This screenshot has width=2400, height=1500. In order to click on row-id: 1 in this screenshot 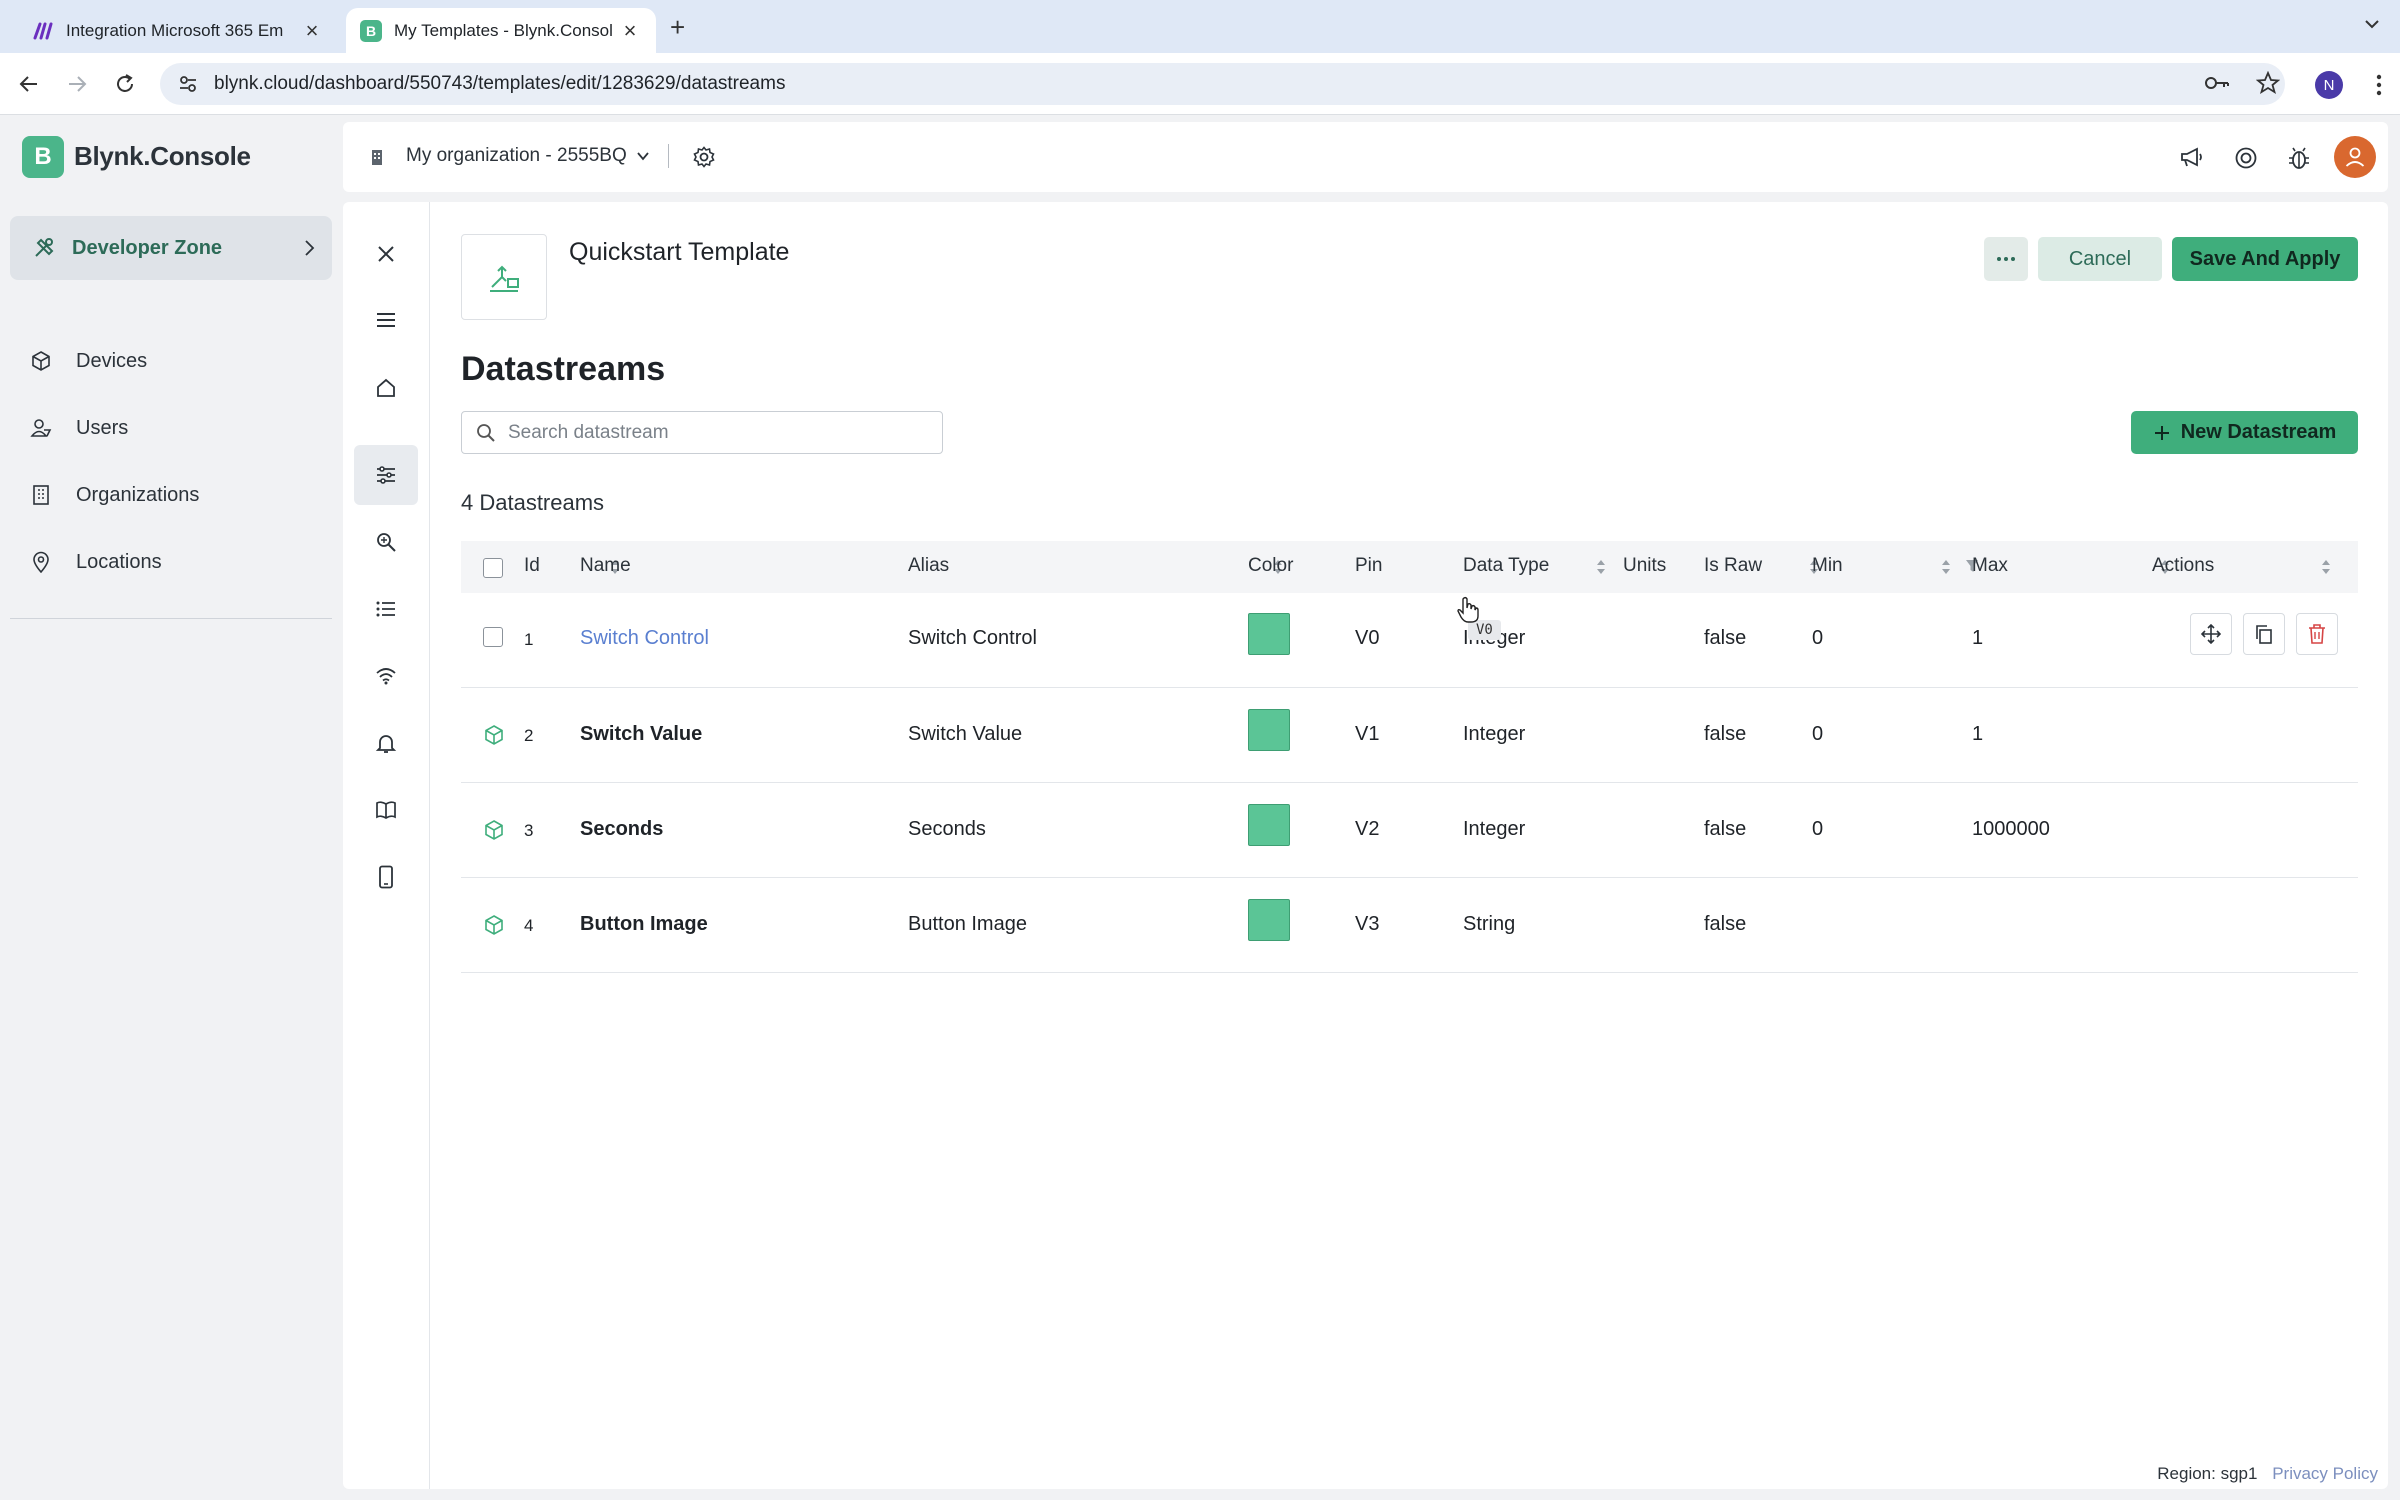, I will do `click(529, 639)`.